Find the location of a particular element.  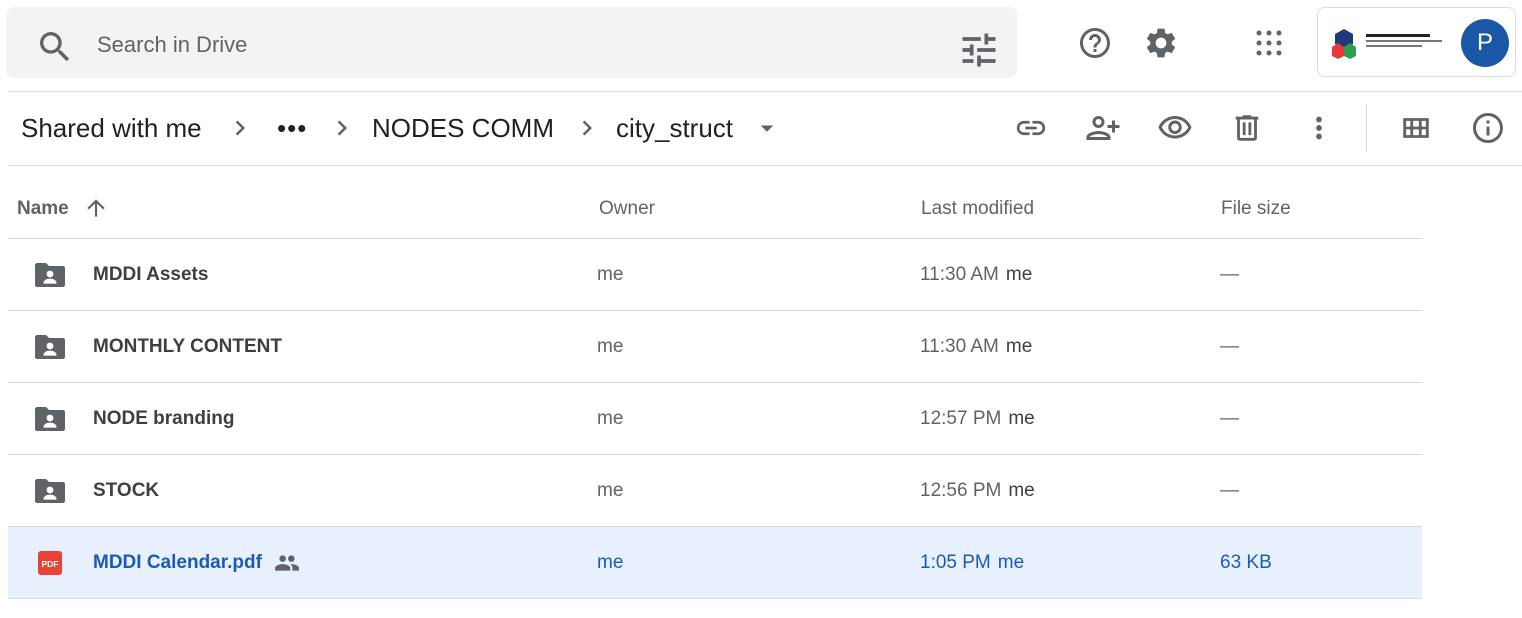

modified-time: 12:56 PM is located at coordinates (961, 490).